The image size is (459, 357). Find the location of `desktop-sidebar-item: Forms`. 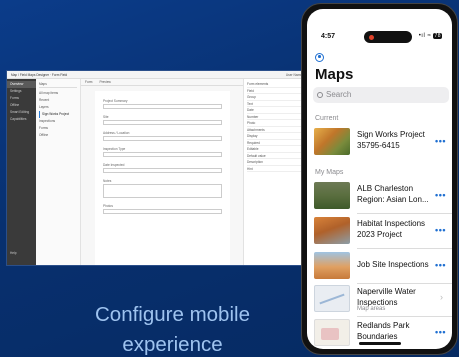

desktop-sidebar-item: Forms is located at coordinates (21, 98).